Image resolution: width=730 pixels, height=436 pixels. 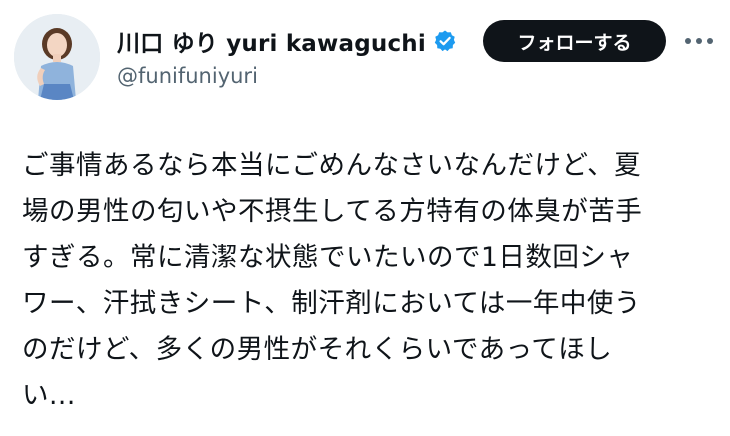 I want to click on author-name-row: 川口 ゆり yuri kawaguchi, so click(x=287, y=41).